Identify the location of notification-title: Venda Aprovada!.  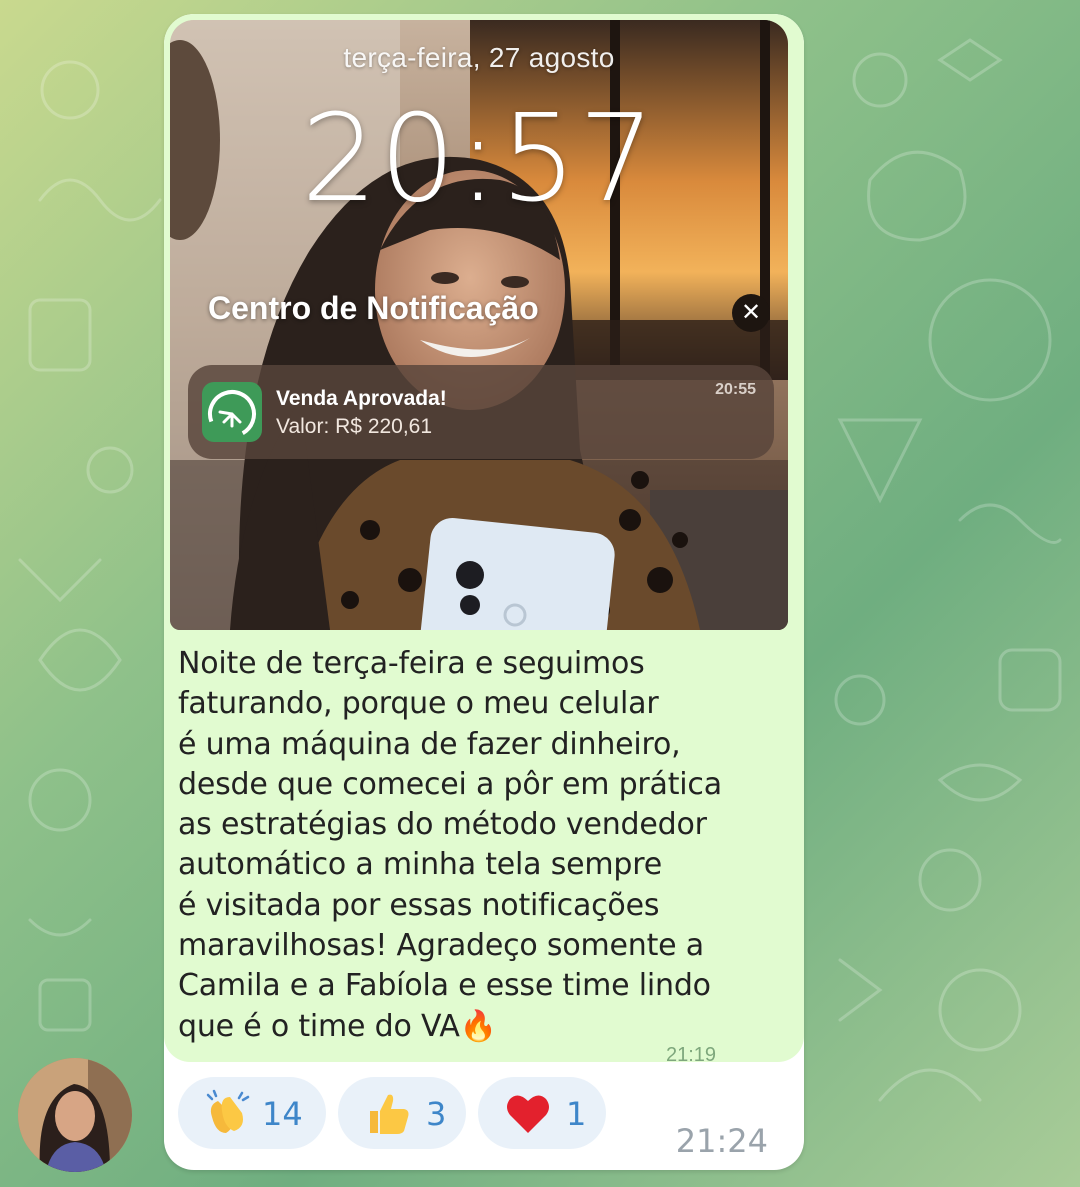
(361, 398).